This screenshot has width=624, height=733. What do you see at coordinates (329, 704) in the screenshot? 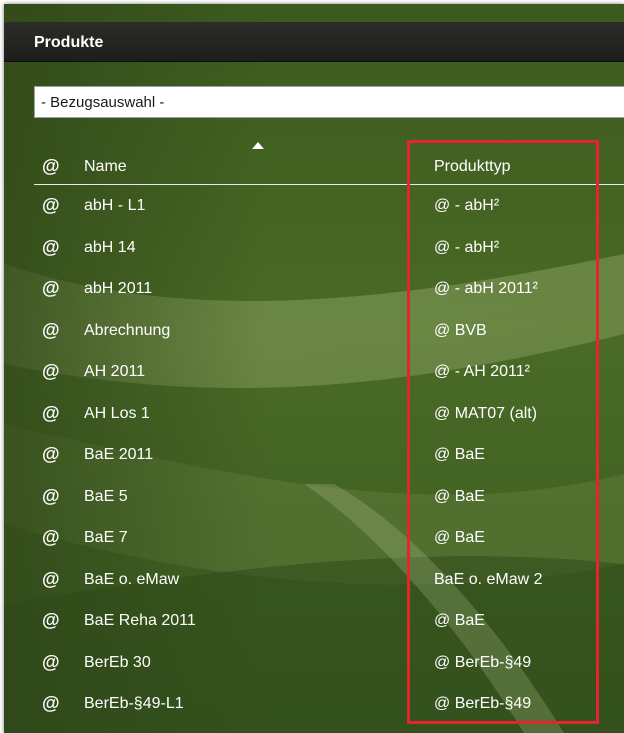
I see `table-row: @ BerEb-§49-L1 @ BerEb-§49` at bounding box center [329, 704].